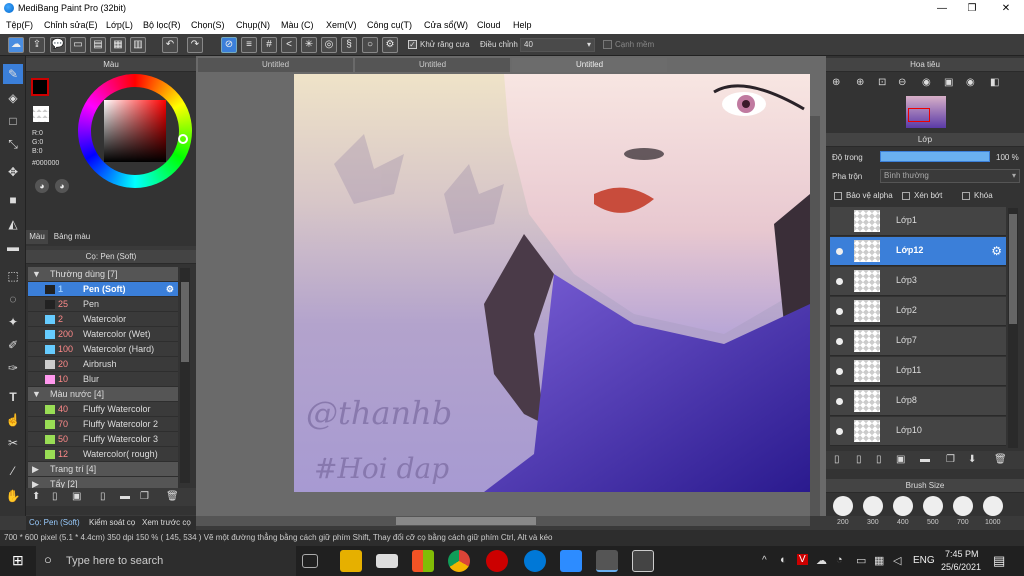 The image size is (1024, 576). Describe the element at coordinates (62, 186) in the screenshot. I see `palette-add-icon: ◕` at that location.